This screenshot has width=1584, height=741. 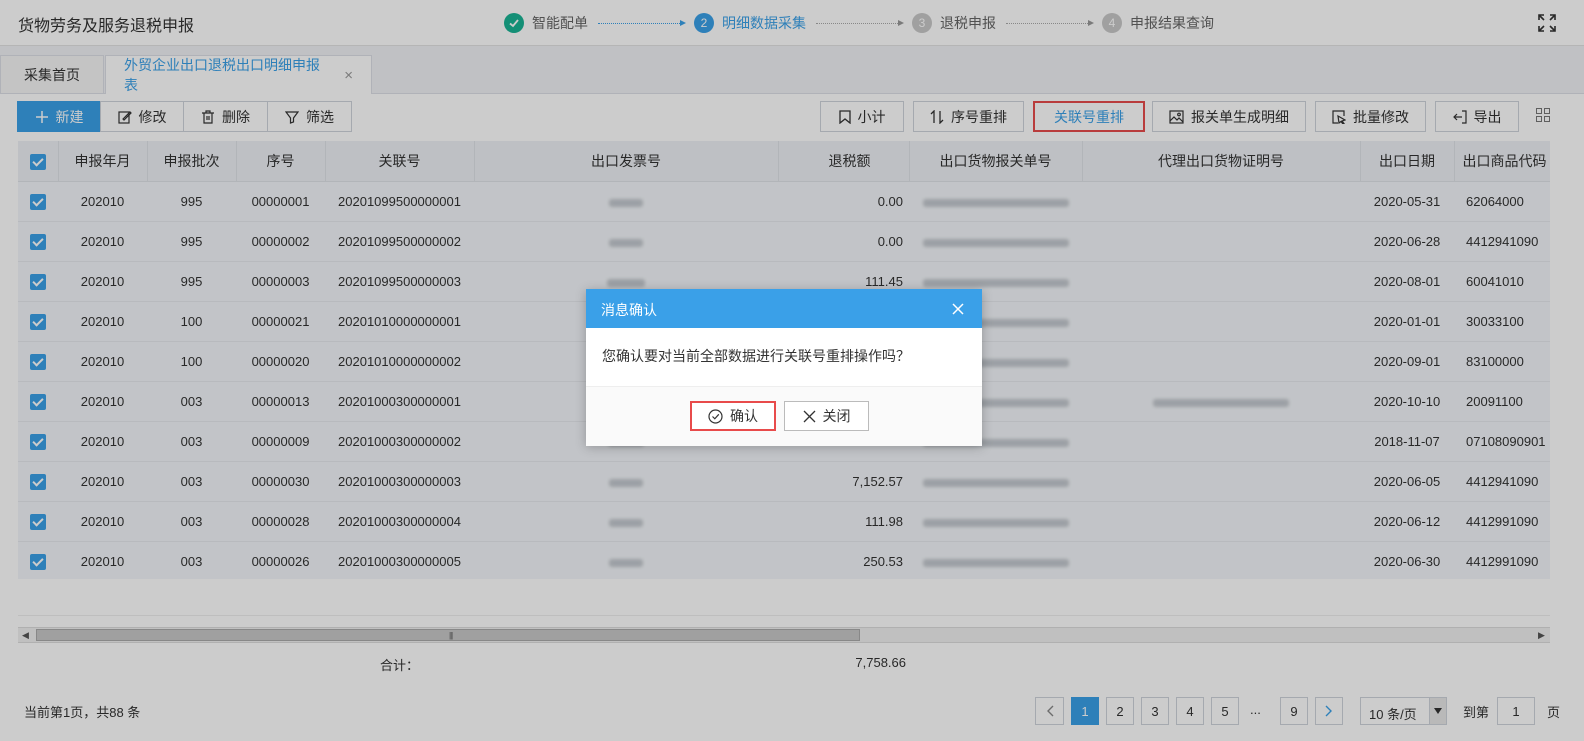 What do you see at coordinates (784, 367) in the screenshot?
I see `confirm-dialog: 消息确认 您确认要对当前全部数据进行关联号重排操作吗？ 确认 关闭` at bounding box center [784, 367].